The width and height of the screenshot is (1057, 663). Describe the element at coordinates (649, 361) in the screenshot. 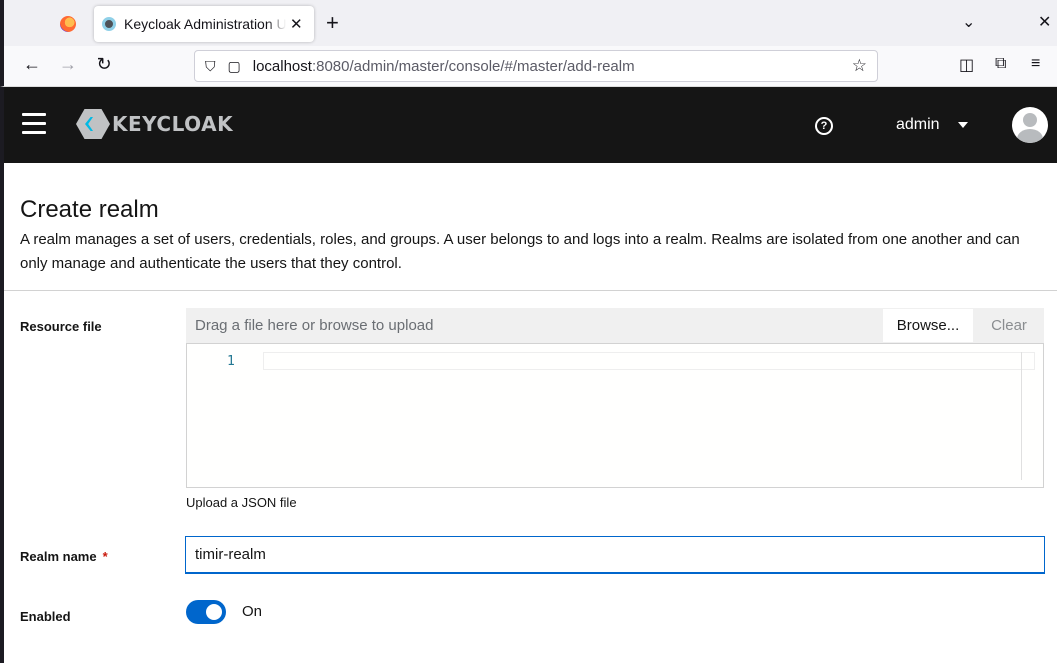

I see `current-line-highlight` at that location.